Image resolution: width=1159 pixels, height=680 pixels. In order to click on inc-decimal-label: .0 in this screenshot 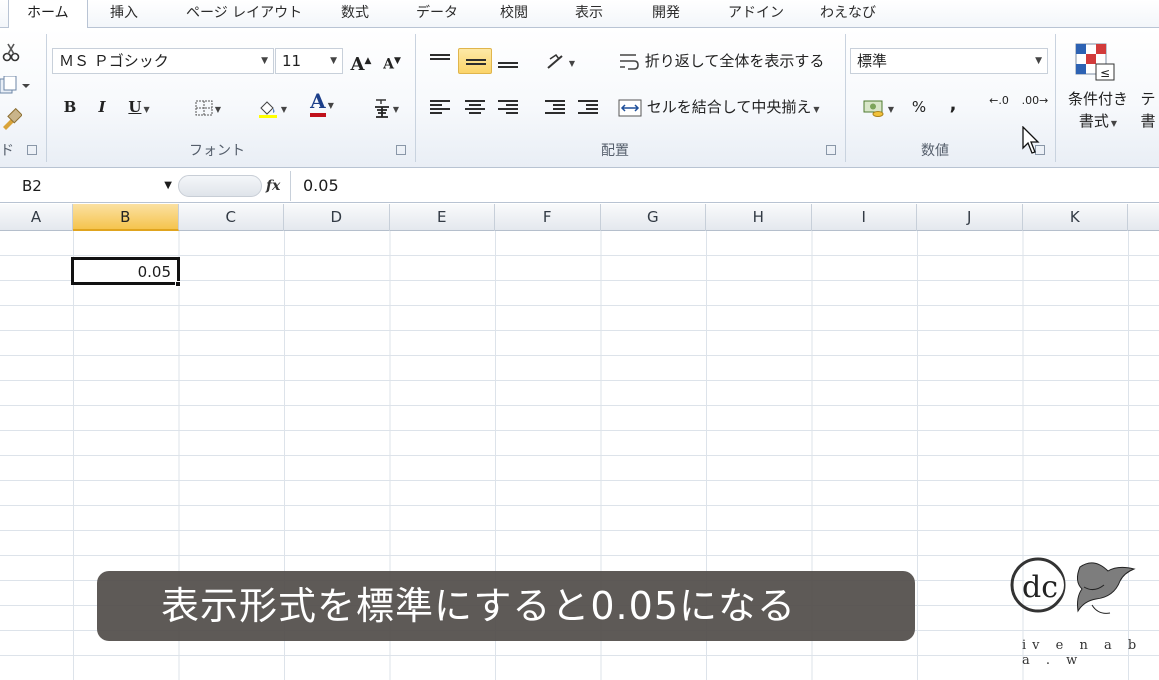, I will do `click(1003, 100)`.